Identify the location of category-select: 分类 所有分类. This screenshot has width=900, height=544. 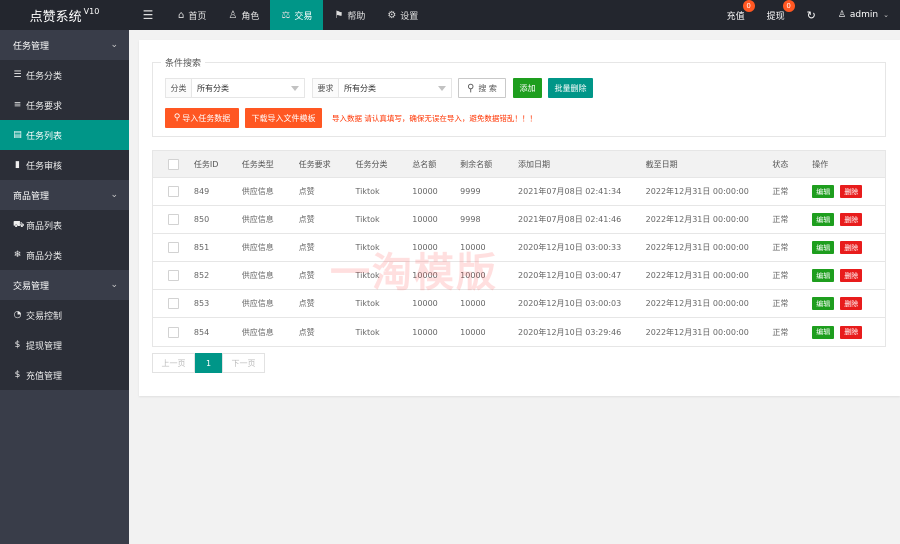
(235, 88).